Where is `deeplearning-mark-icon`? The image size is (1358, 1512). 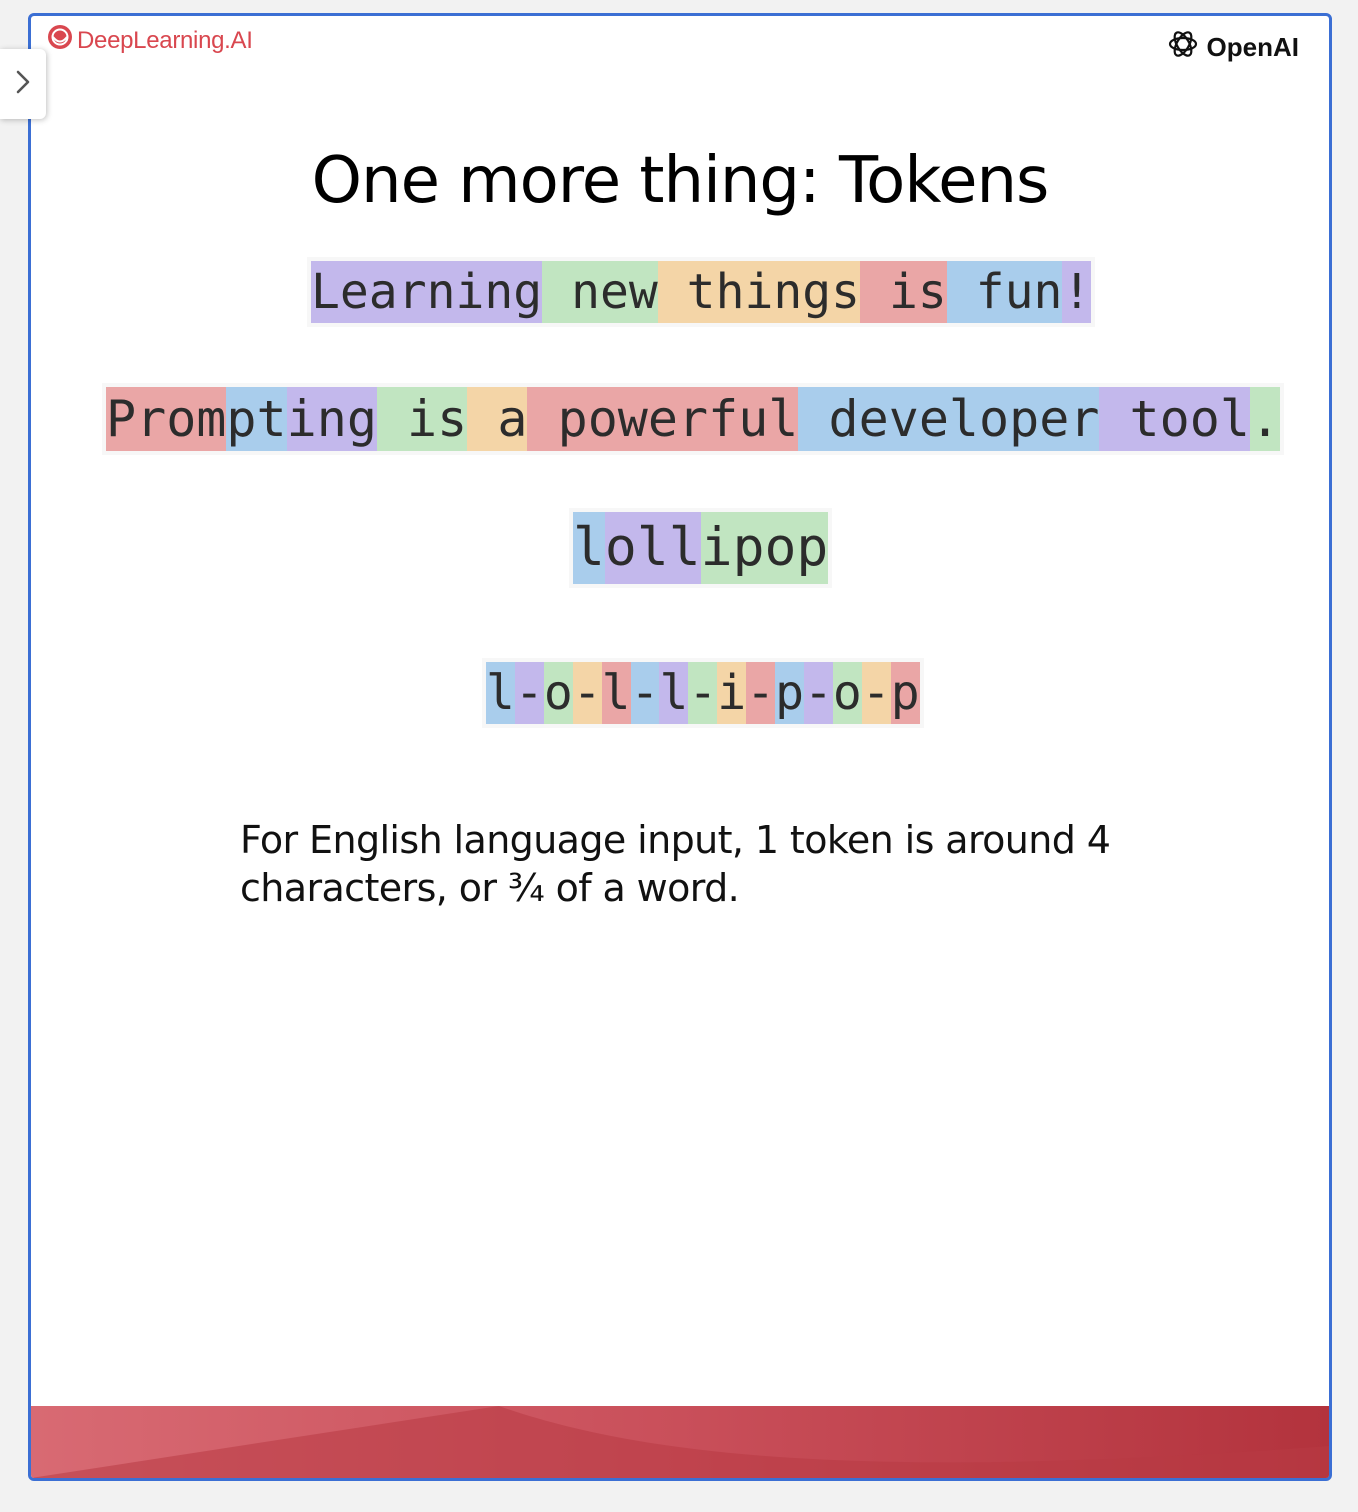 deeplearning-mark-icon is located at coordinates (60, 40).